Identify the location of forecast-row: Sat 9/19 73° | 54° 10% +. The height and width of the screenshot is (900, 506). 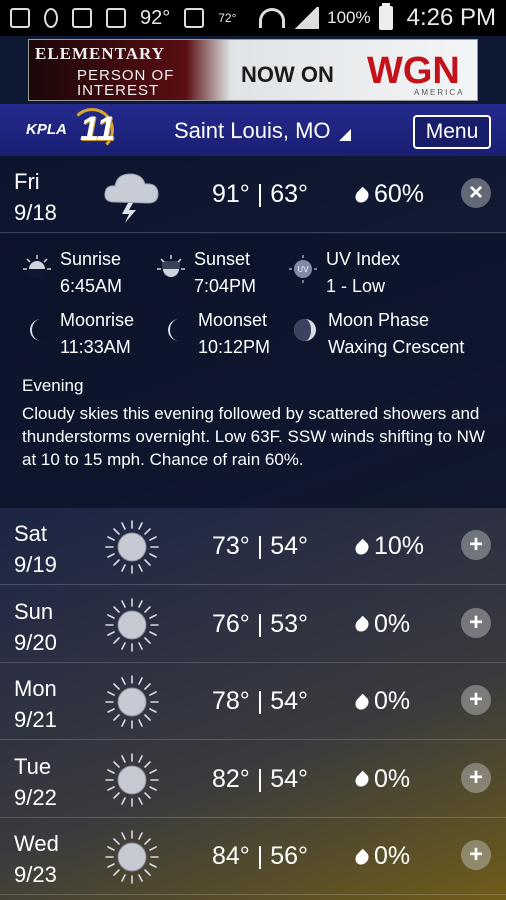
(253, 546).